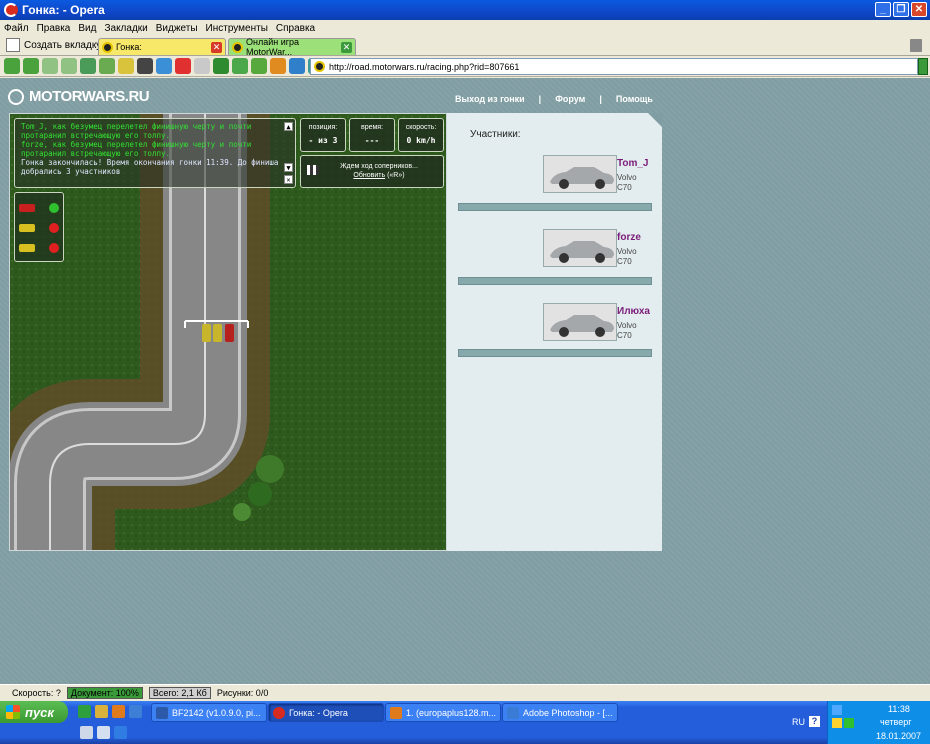  I want to click on scroll-up-icon: ▲, so click(288, 126).